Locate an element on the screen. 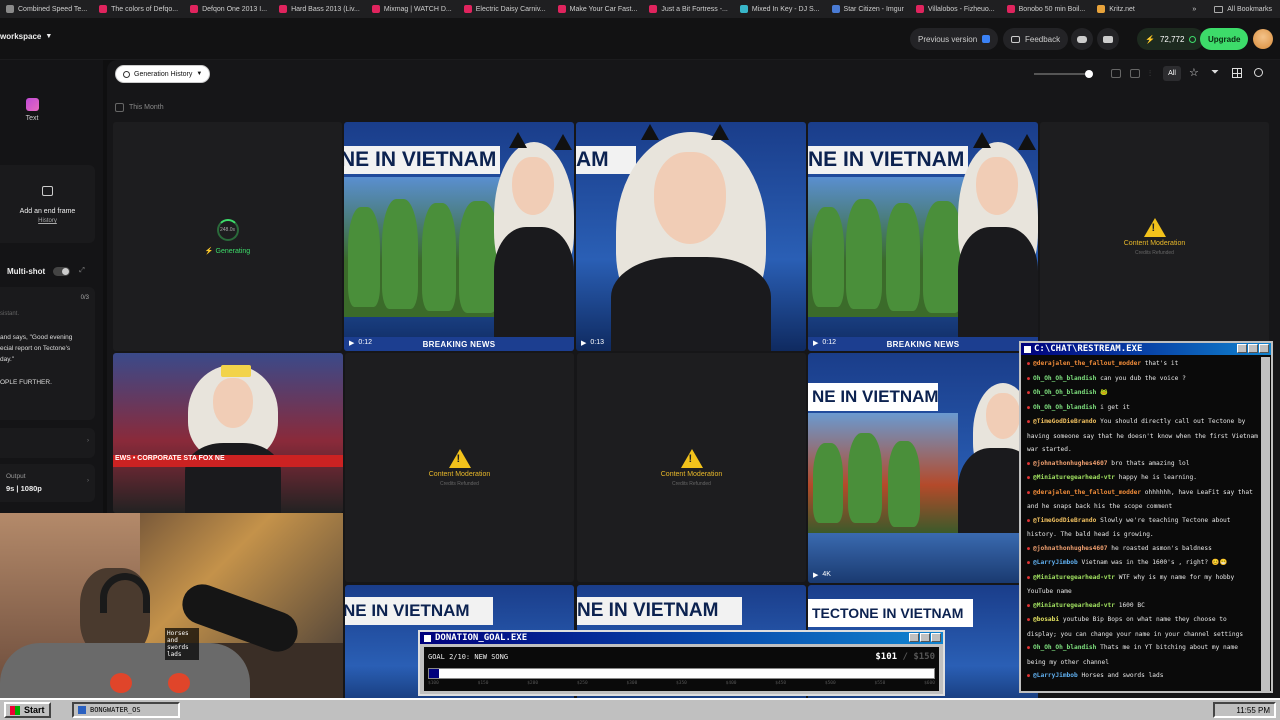 This screenshot has width=1280, height=720. bookmark-item: Kritz.net is located at coordinates (1116, 9).